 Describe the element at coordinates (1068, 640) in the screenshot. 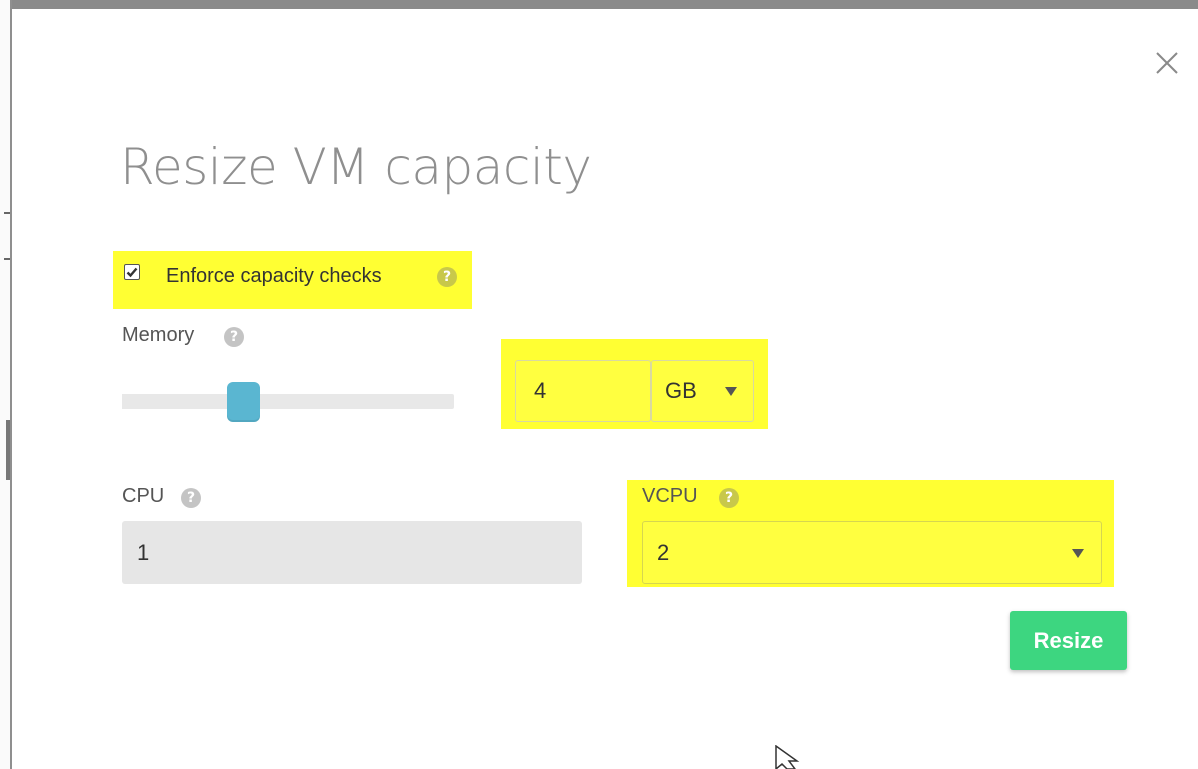

I see `resize-button: Resize` at that location.